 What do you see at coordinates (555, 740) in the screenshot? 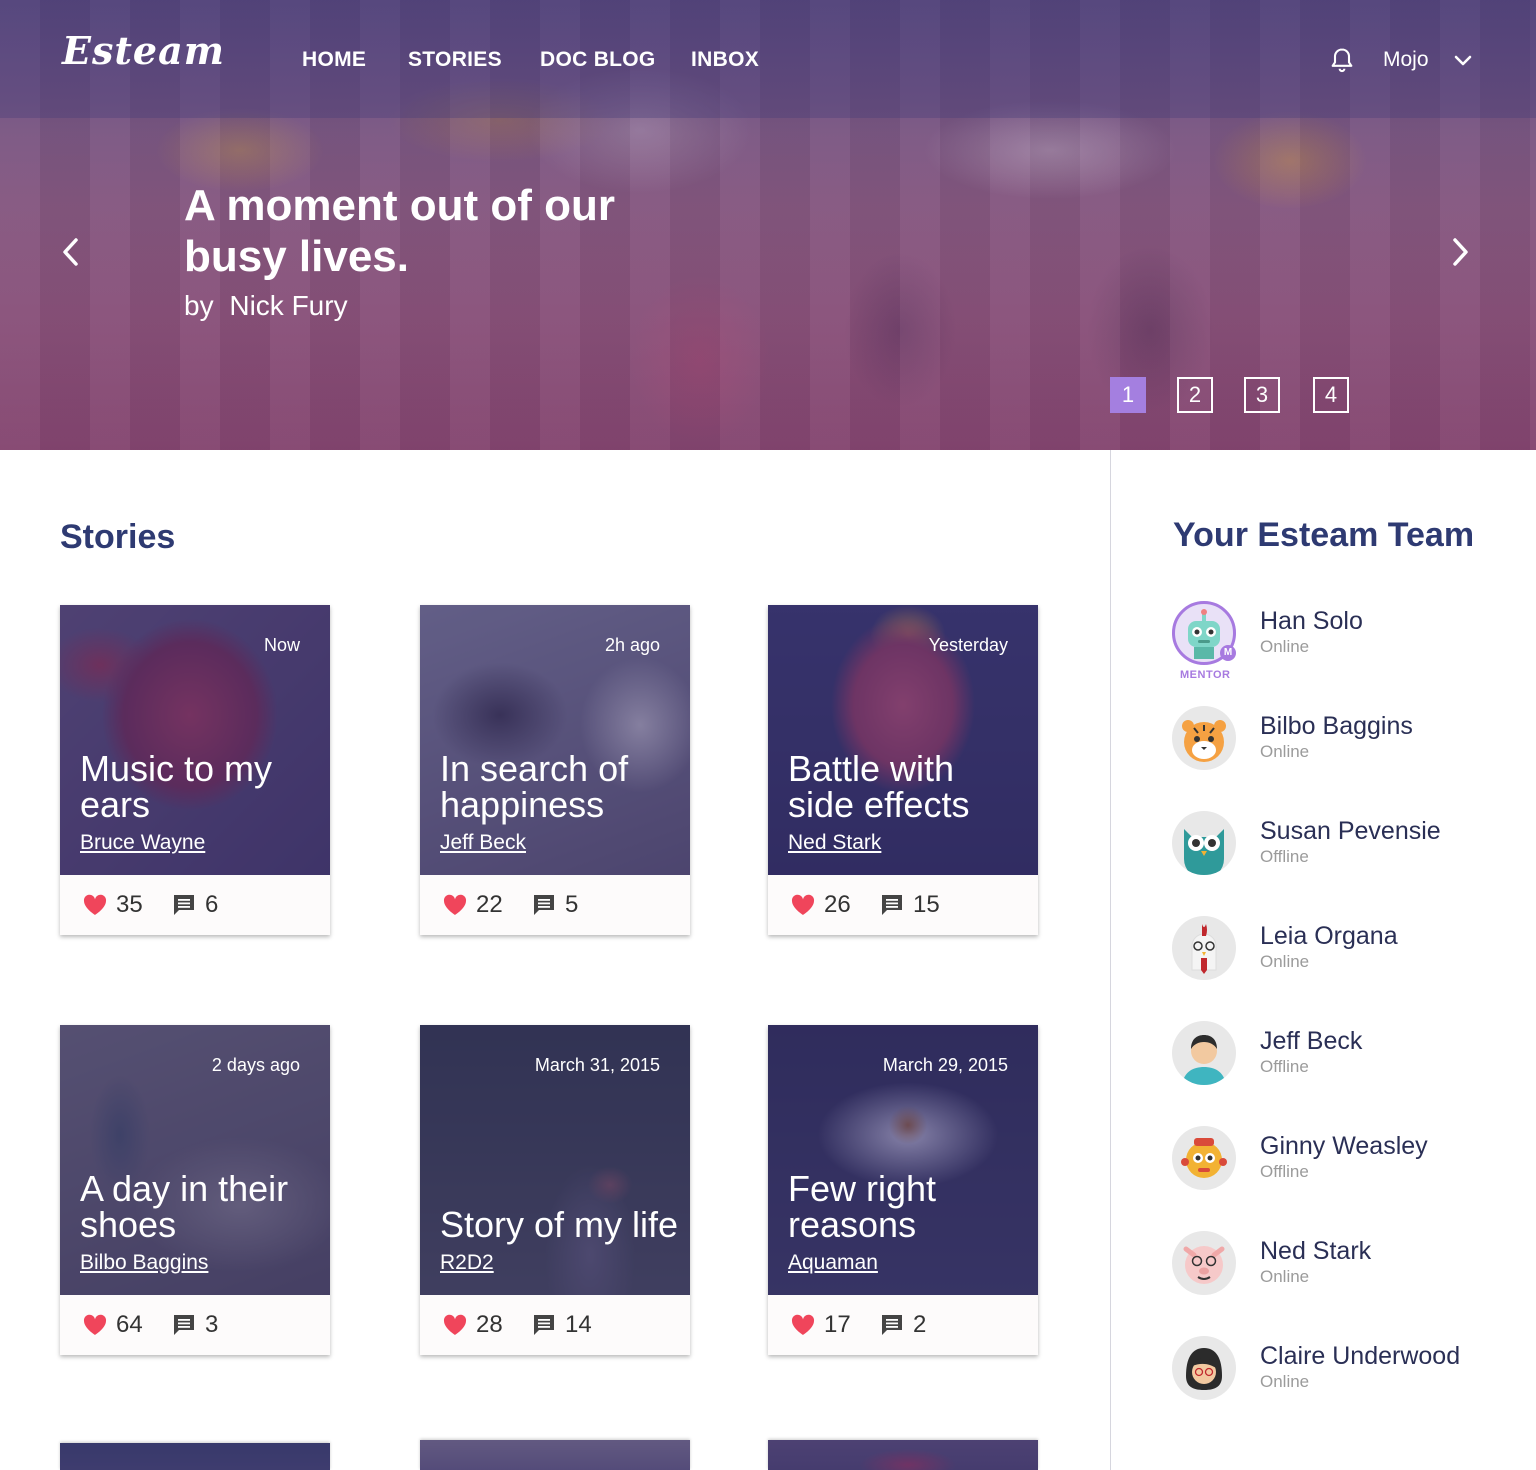
I see `story-image: 2h ago In search of happiness Jeff Beck` at bounding box center [555, 740].